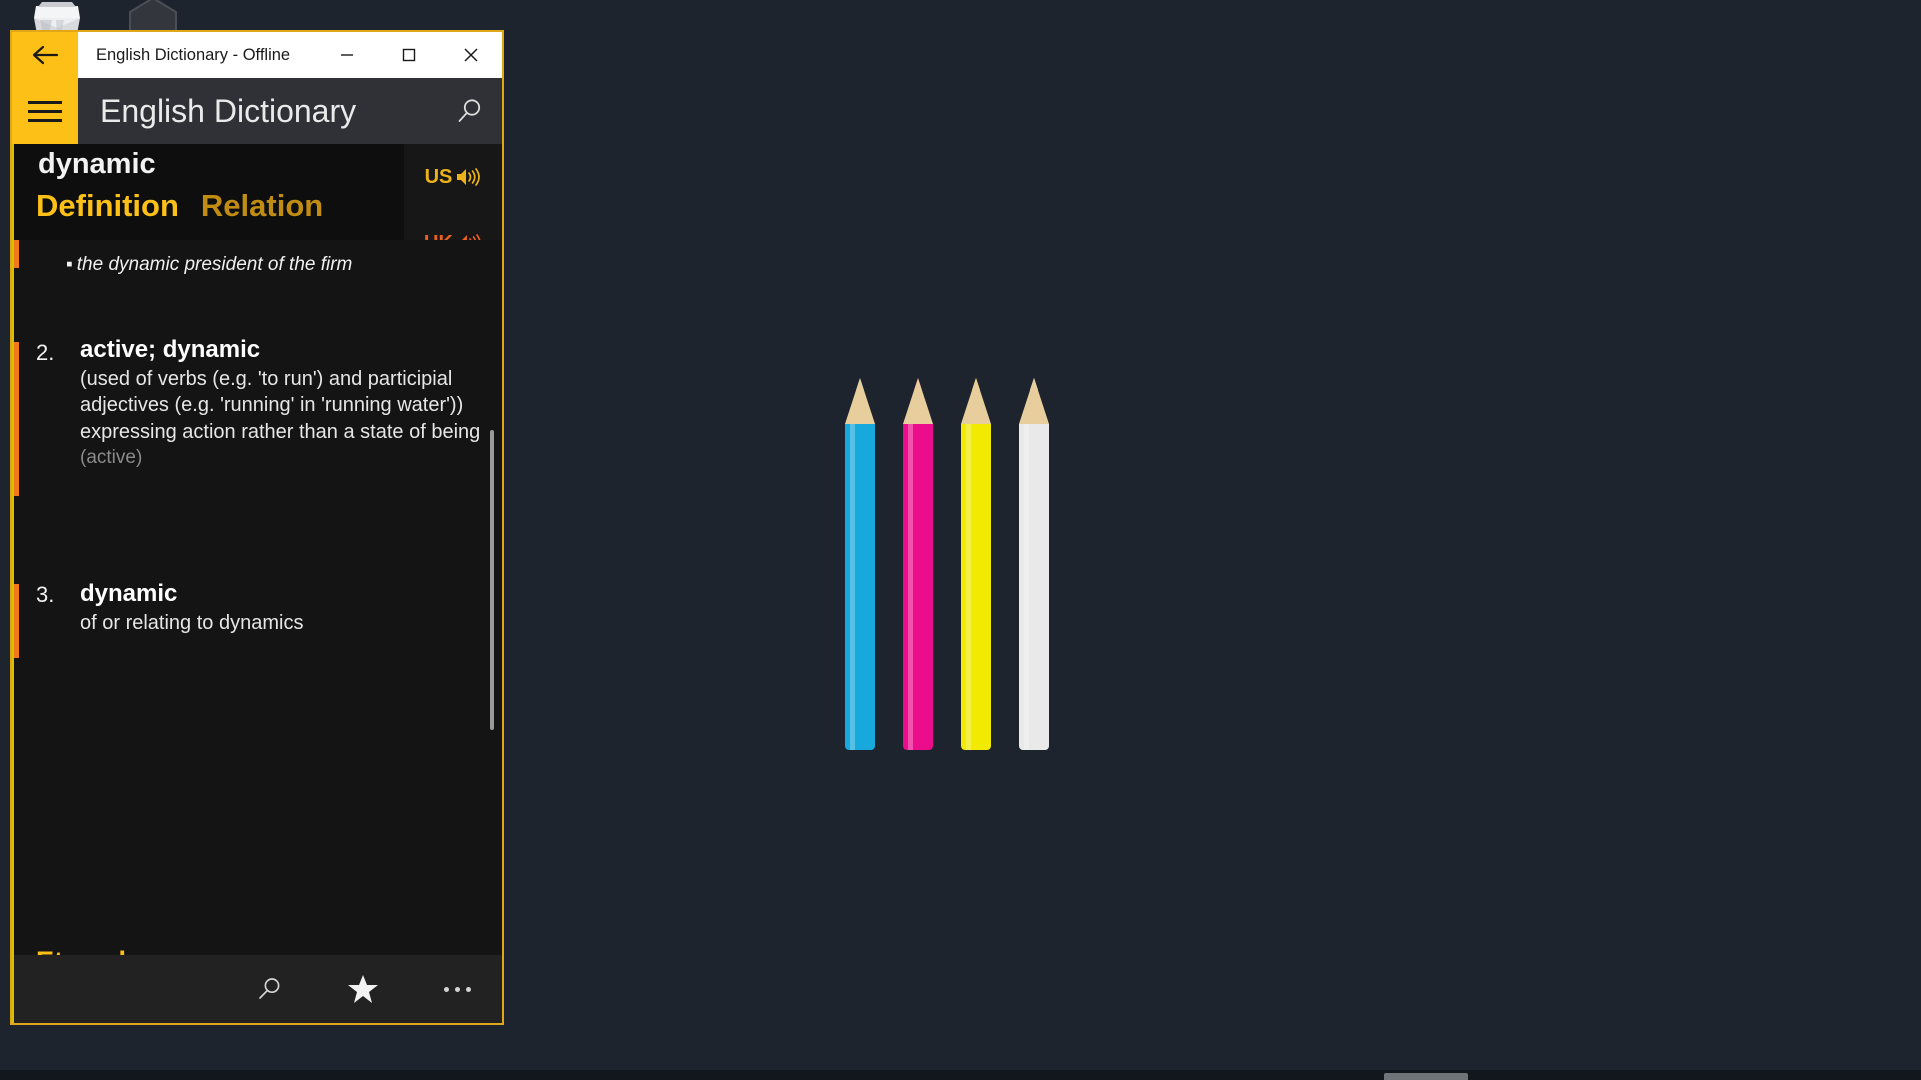 This screenshot has width=1921, height=1080. Describe the element at coordinates (105, 950) in the screenshot. I see `etymology-heading: Etymology` at that location.